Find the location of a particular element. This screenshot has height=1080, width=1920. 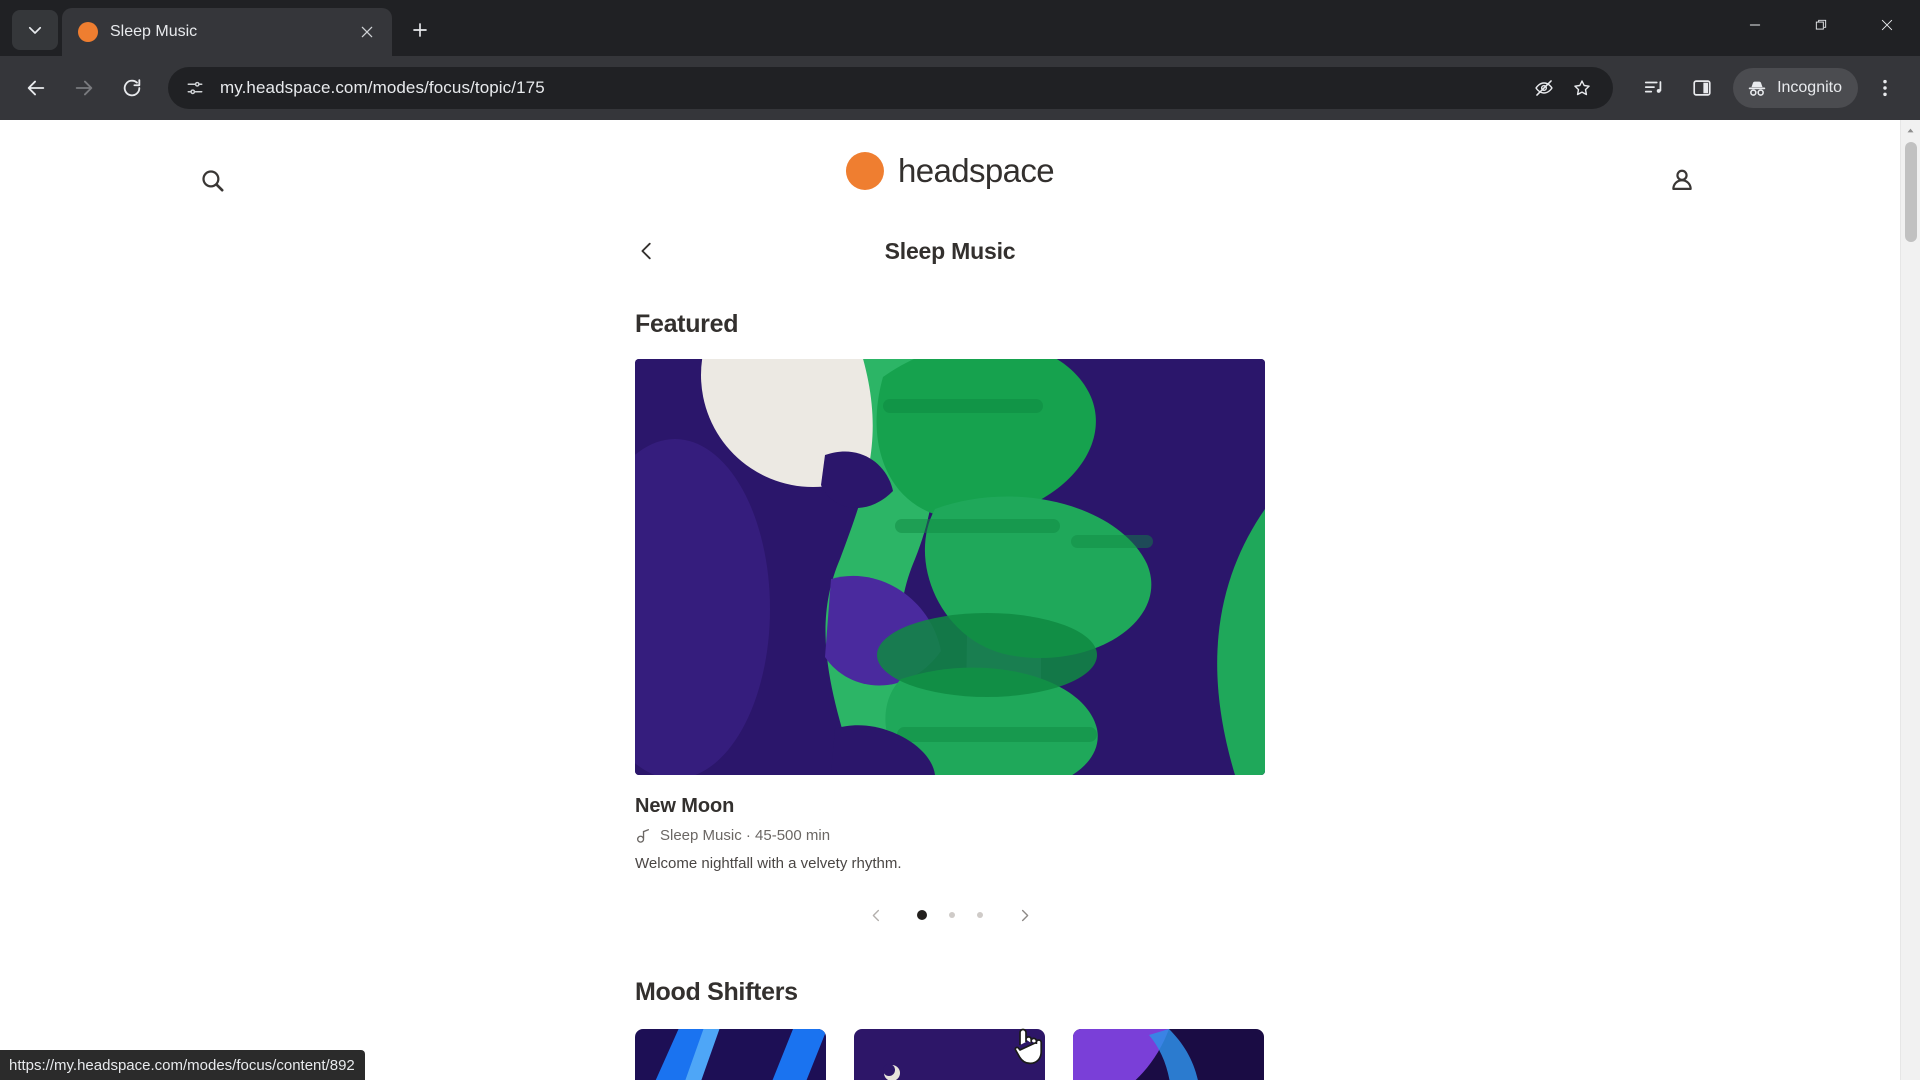

side-panel-button is located at coordinates (1702, 88).